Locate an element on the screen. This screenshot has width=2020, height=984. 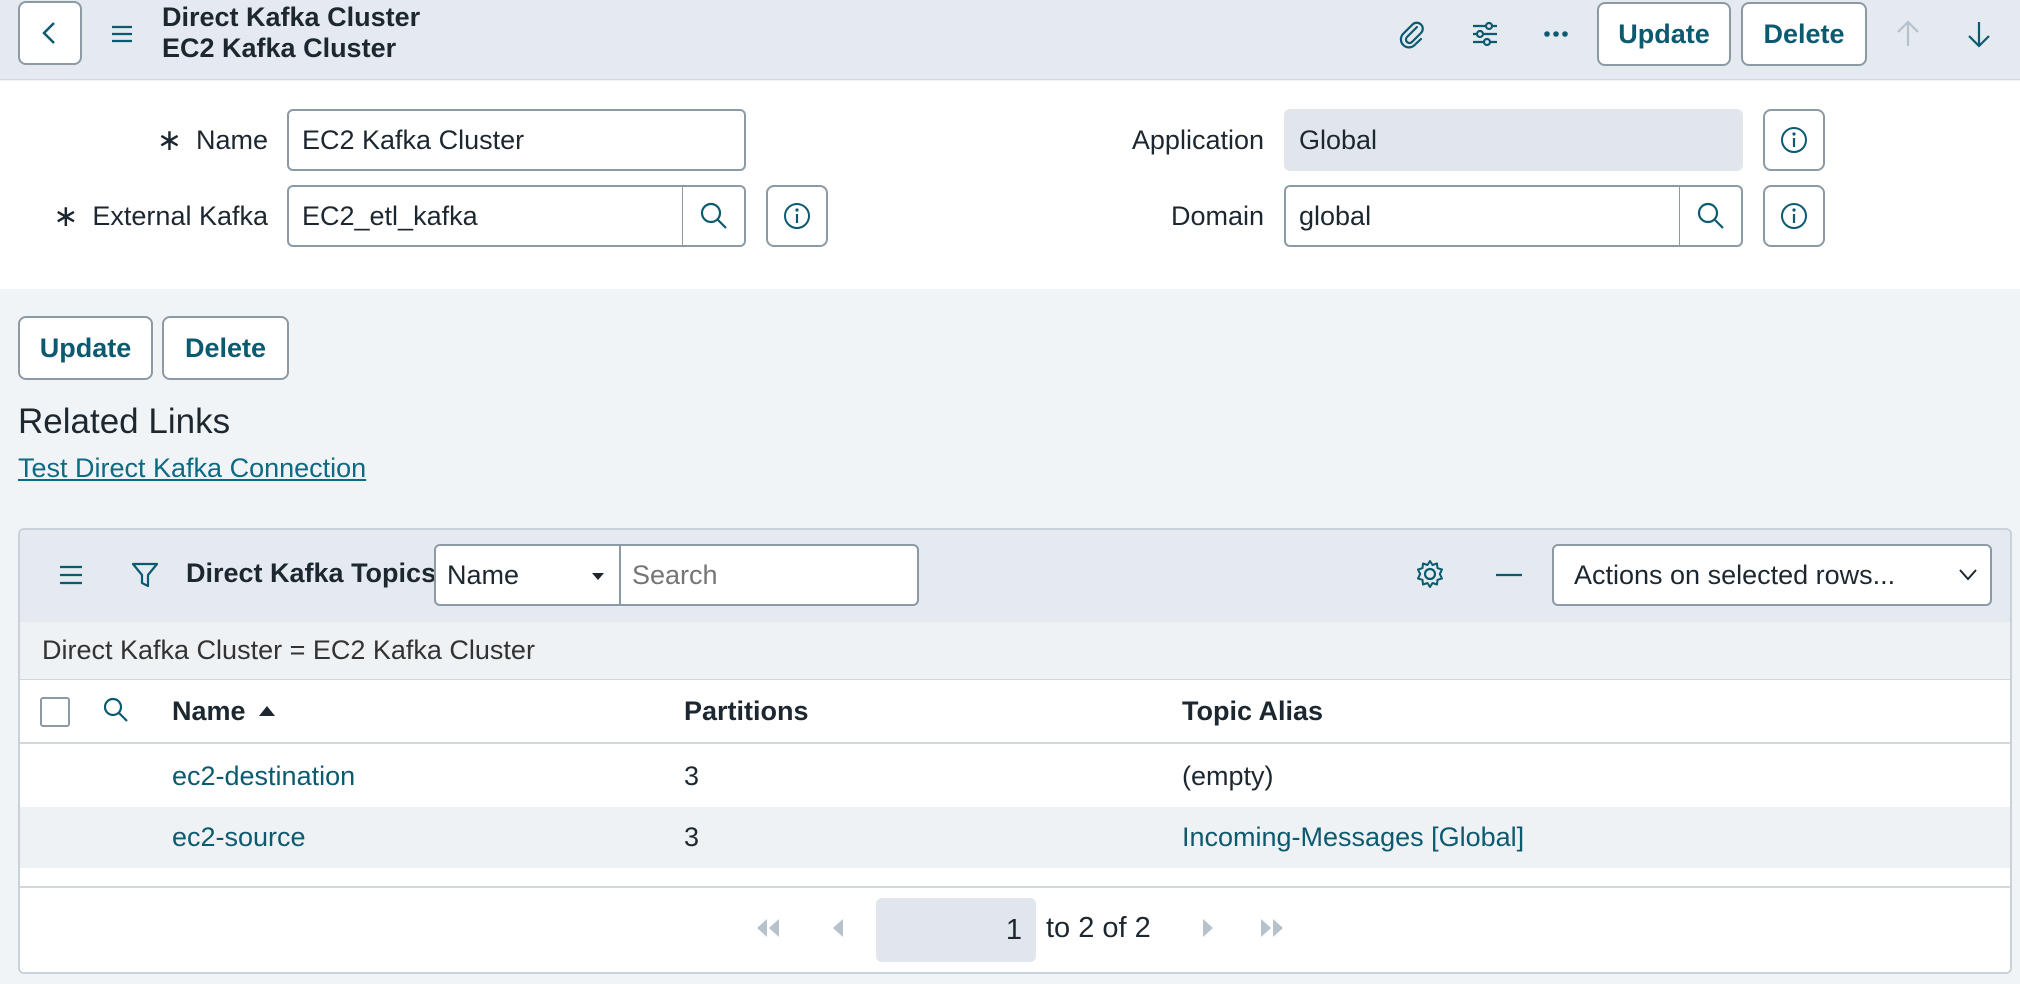
domain-lookup-button is located at coordinates (1711, 216).